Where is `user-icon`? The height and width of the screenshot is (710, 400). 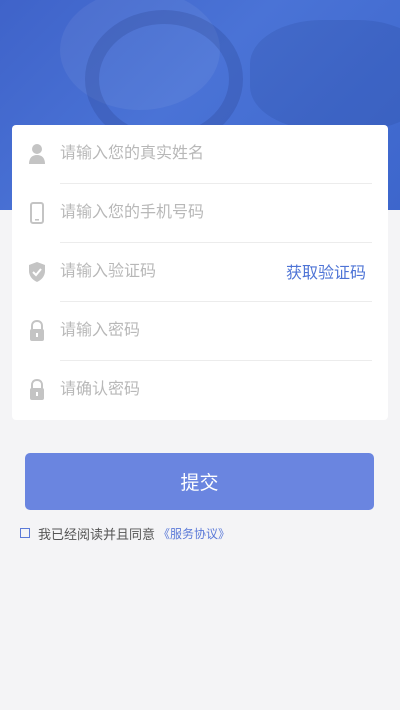 user-icon is located at coordinates (37, 154).